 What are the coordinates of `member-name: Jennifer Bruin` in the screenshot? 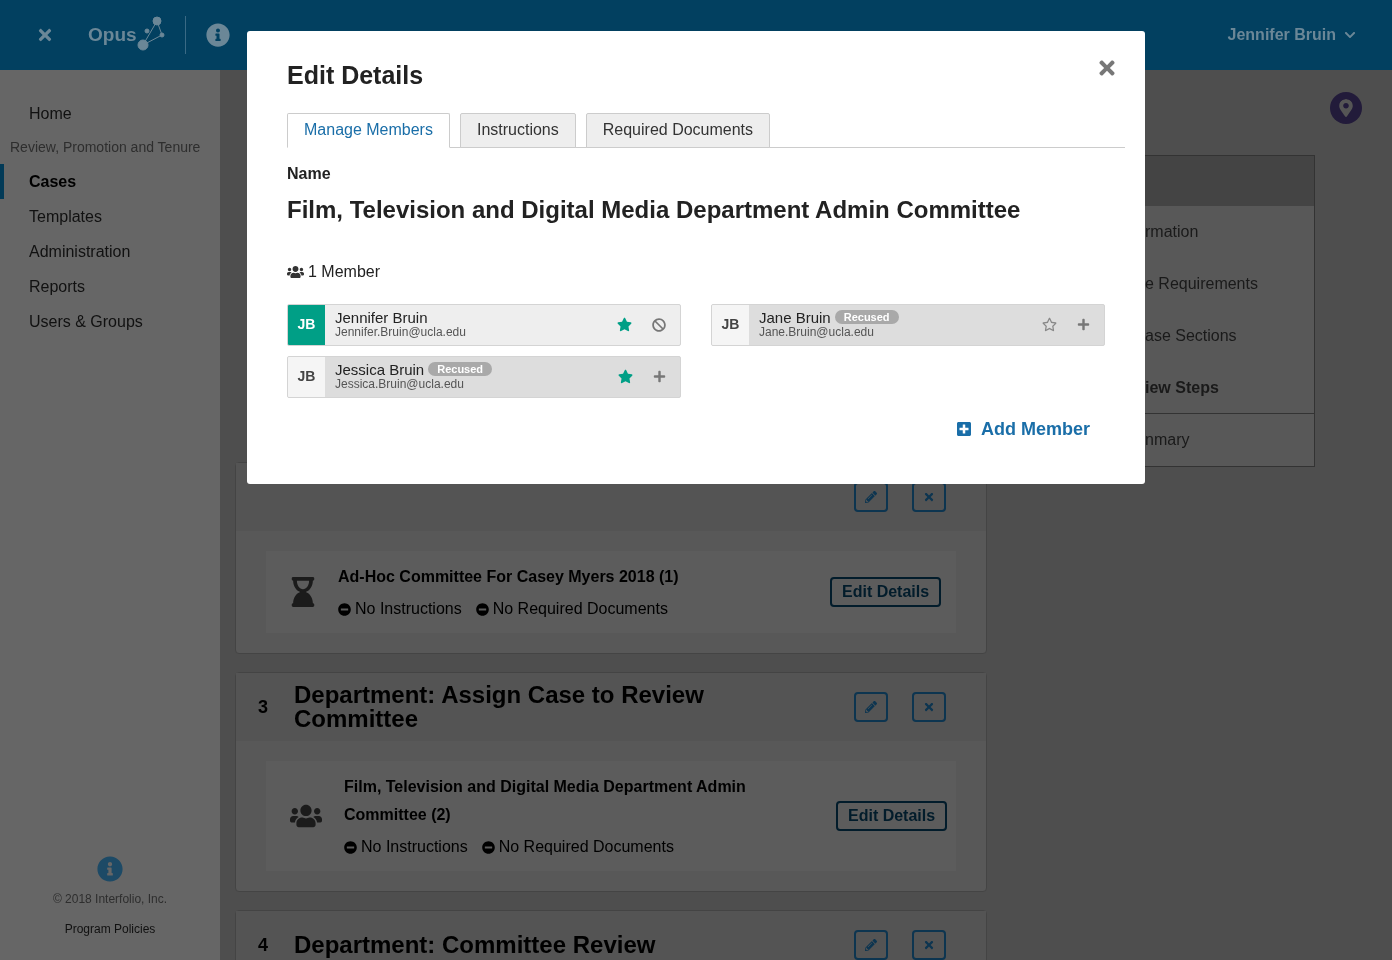 It's located at (381, 317).